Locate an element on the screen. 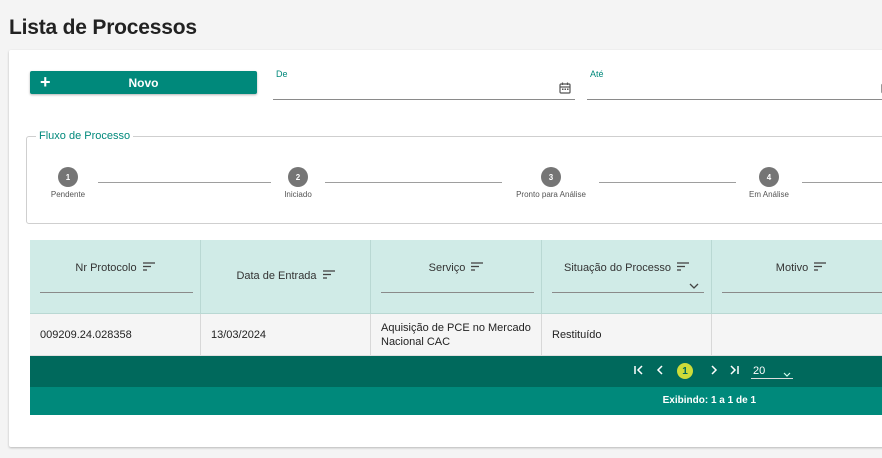 The height and width of the screenshot is (458, 882). column-header-data-de-entrada: Data de Entrada is located at coordinates (286, 277).